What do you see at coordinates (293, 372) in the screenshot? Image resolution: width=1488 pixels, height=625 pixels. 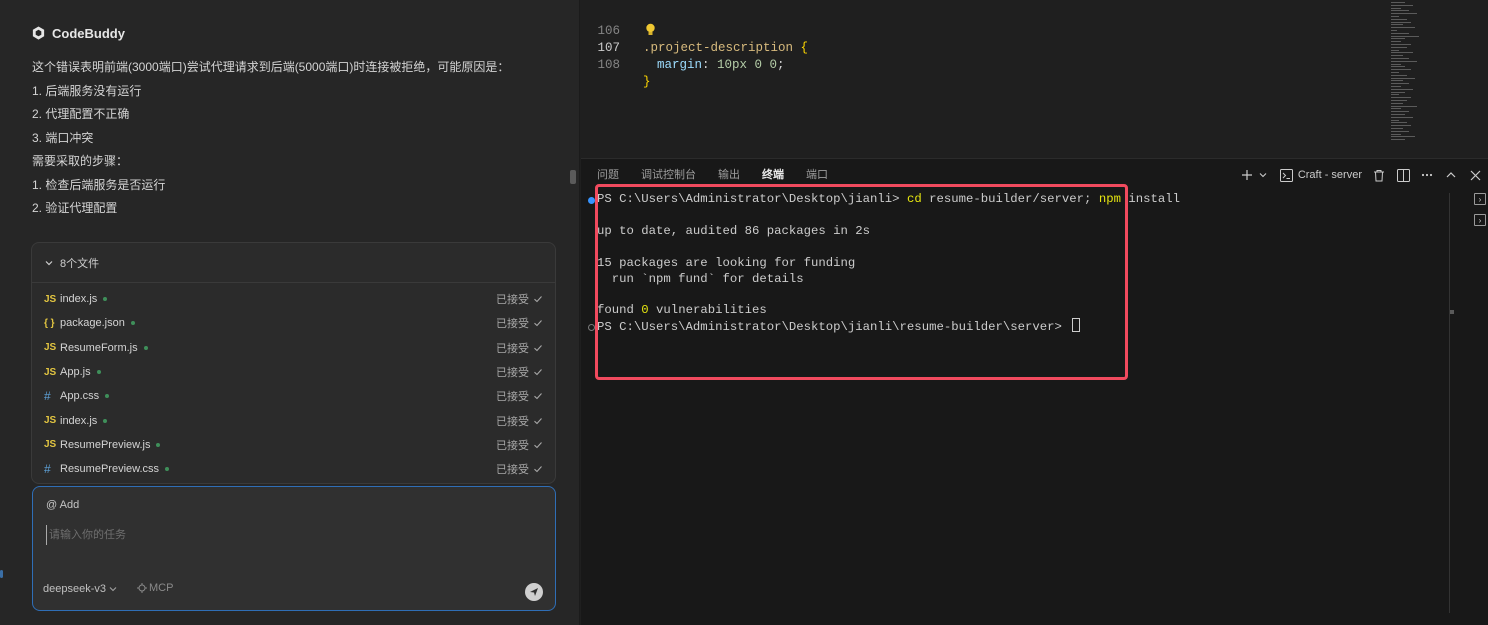 I see `file-row: JS App.js 已接受` at bounding box center [293, 372].